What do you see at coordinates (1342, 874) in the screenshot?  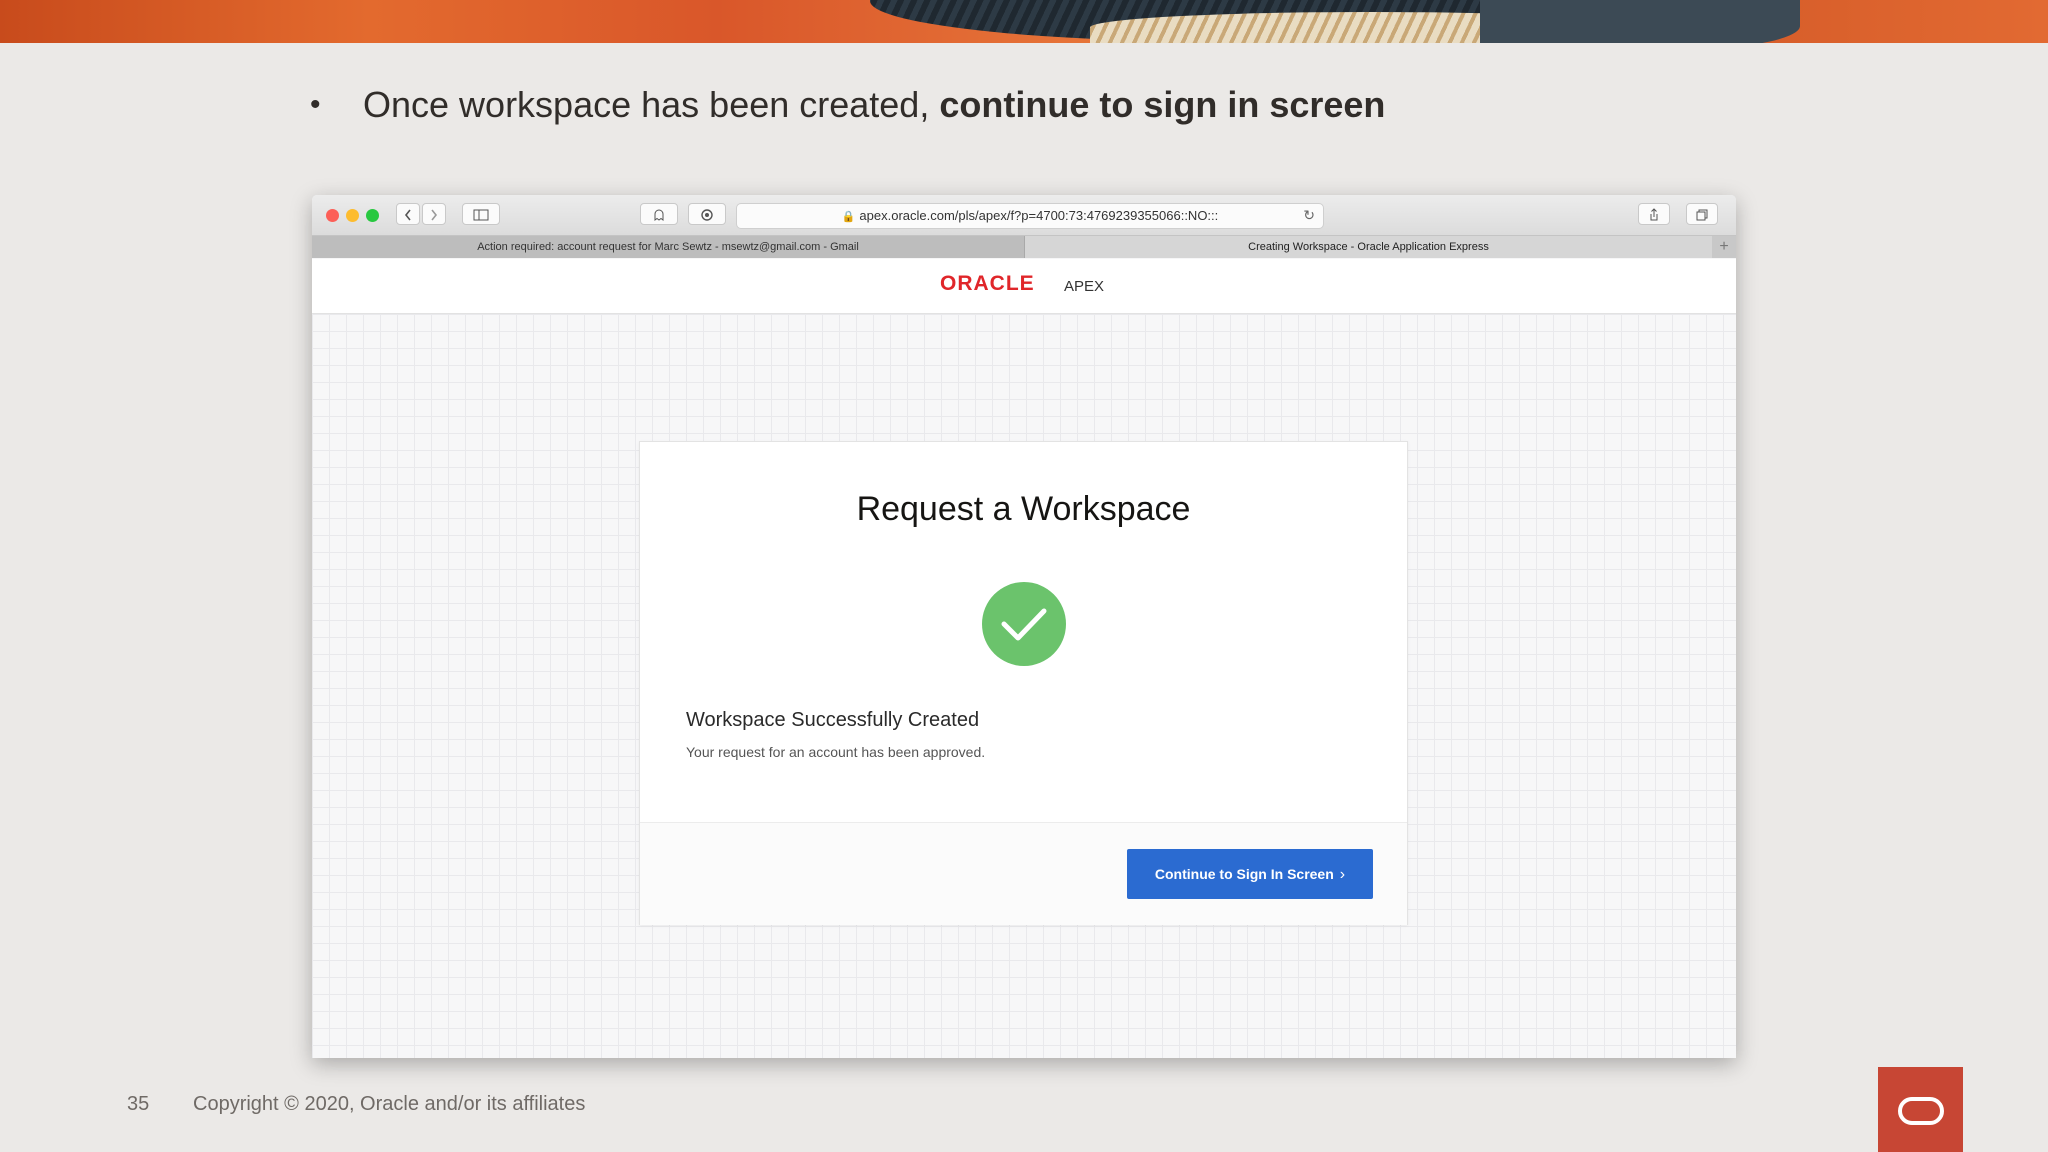 I see `chevron-right-icon: ›` at bounding box center [1342, 874].